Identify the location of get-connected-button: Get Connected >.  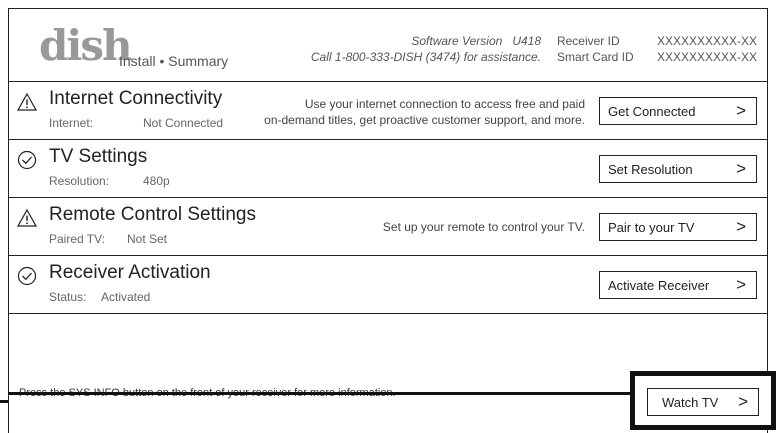
(678, 111).